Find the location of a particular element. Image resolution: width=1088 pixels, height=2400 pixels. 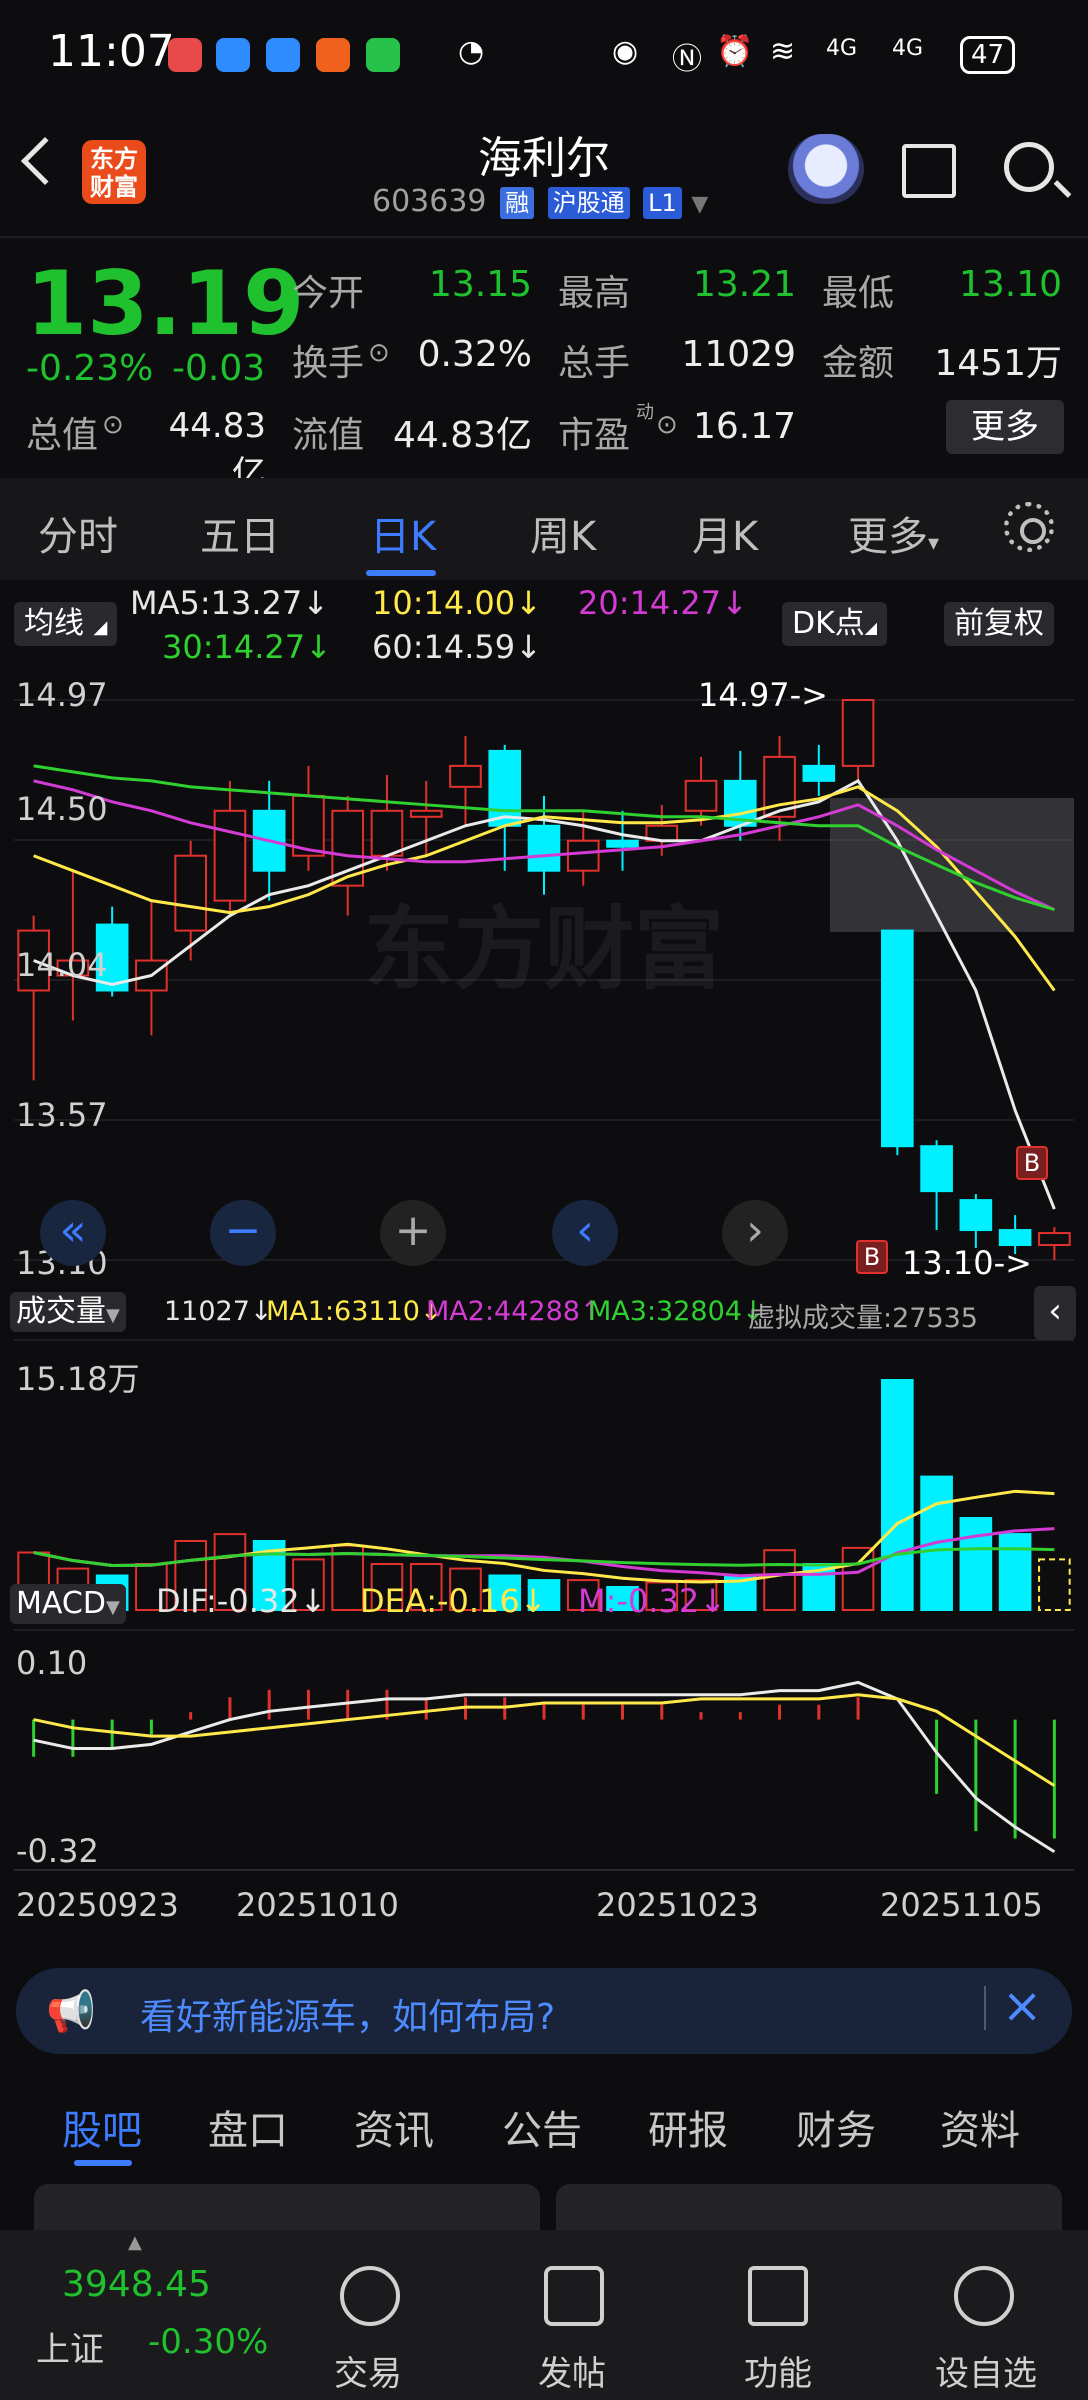

macd-bars is located at coordinates (544, 1764).